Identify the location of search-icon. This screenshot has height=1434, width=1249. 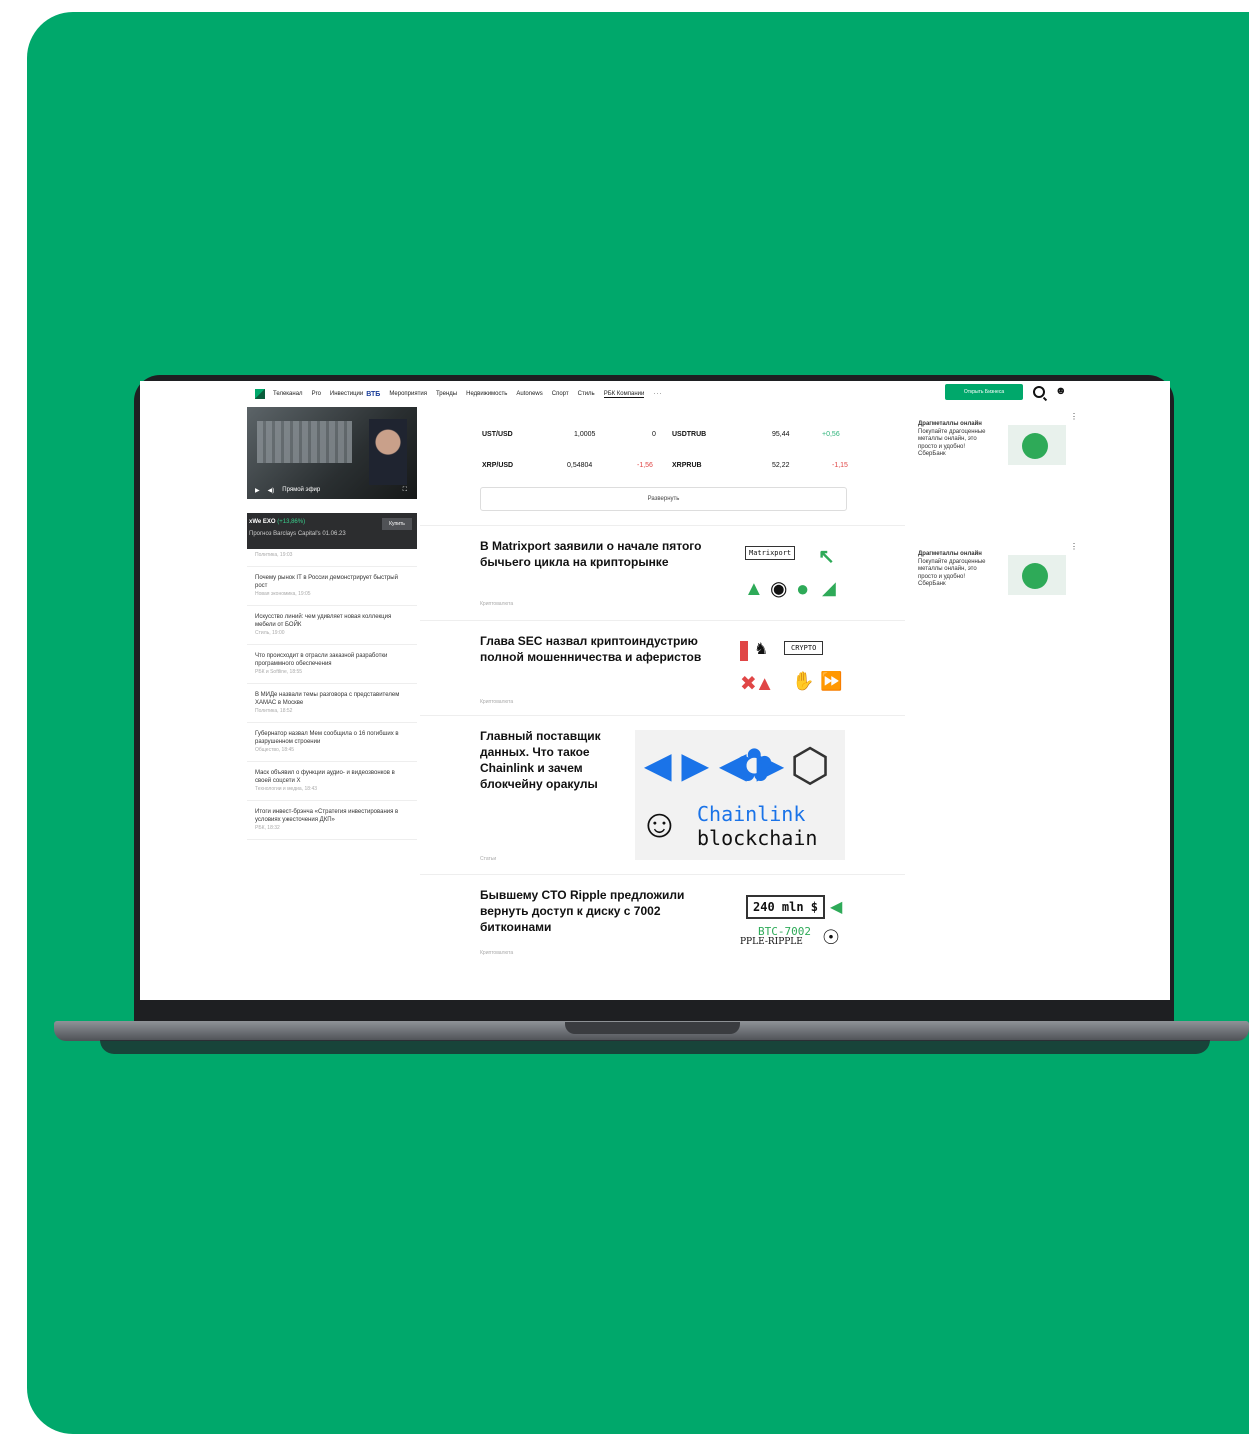
(1039, 392).